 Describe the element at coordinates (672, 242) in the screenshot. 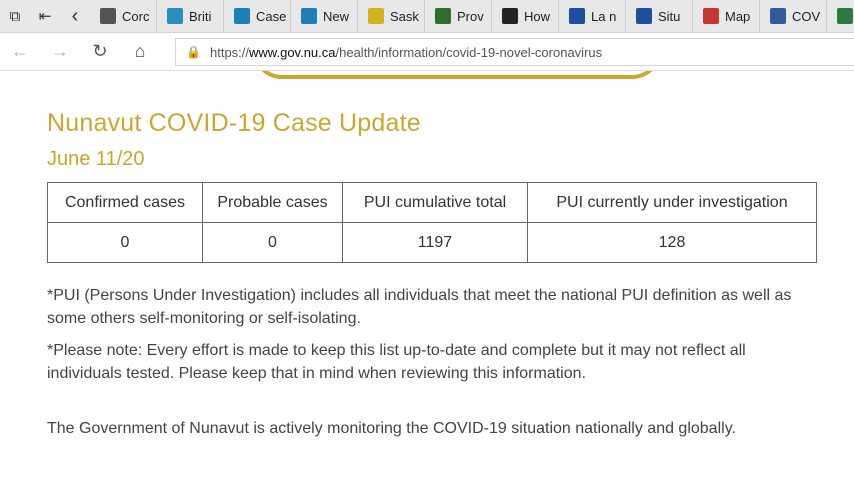

I see `table-cell: 128` at that location.